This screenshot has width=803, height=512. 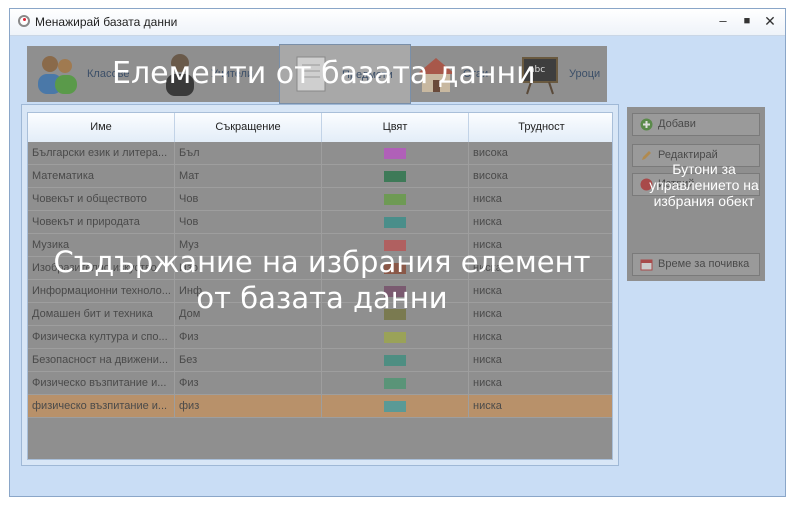 I want to click on tabs-annotation: Елементи от базата данни, so click(x=324, y=73).